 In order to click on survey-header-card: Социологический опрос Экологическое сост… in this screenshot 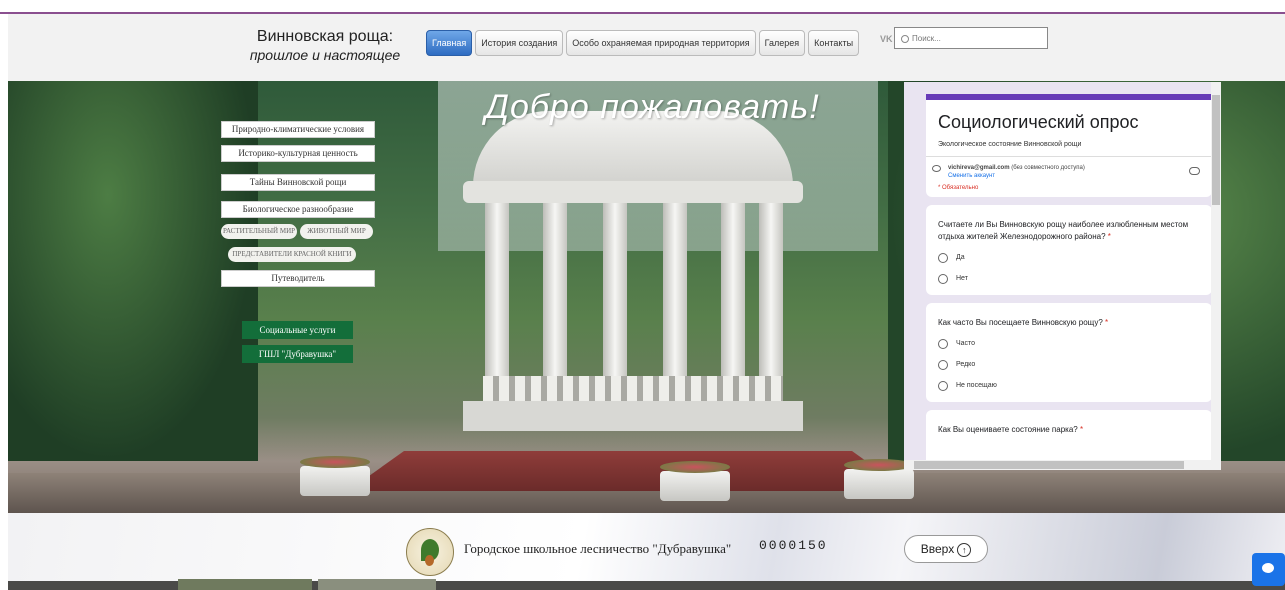, I will do `click(1069, 145)`.